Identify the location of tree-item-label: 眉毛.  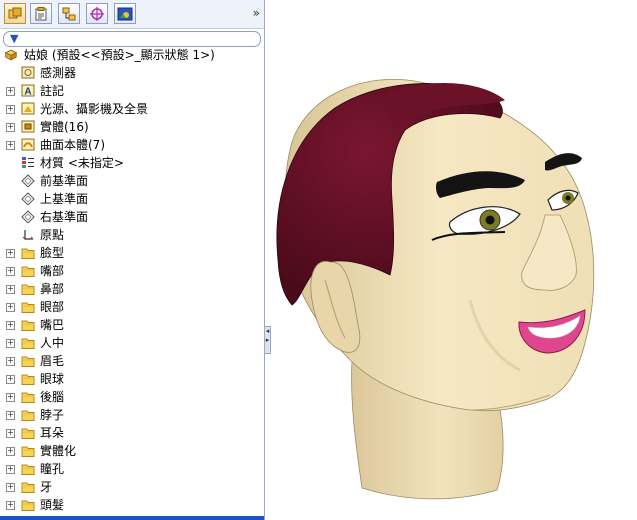
(52, 361).